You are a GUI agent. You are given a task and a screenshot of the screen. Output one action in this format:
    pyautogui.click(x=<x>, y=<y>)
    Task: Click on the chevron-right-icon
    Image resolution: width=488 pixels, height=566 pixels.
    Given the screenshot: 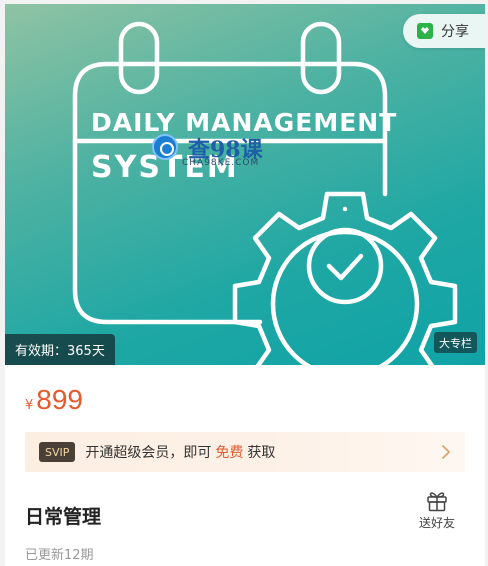 What is the action you would take?
    pyautogui.click(x=446, y=452)
    